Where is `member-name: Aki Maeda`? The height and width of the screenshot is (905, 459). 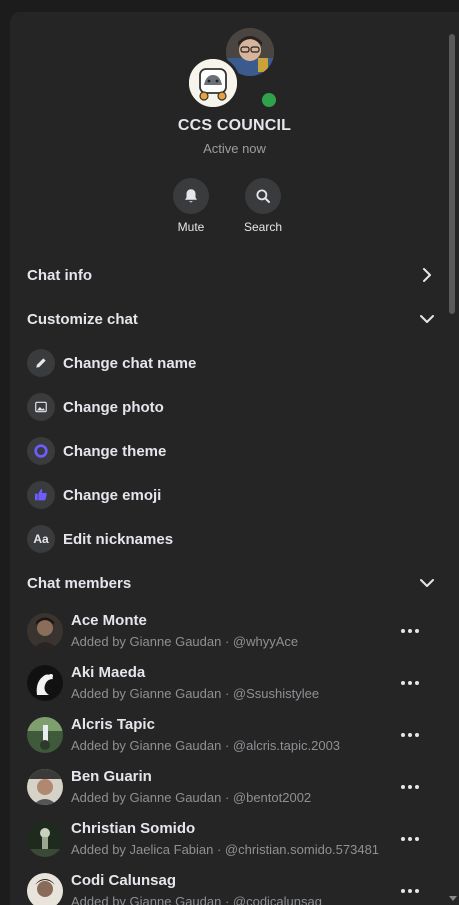 member-name: Aki Maeda is located at coordinates (108, 672).